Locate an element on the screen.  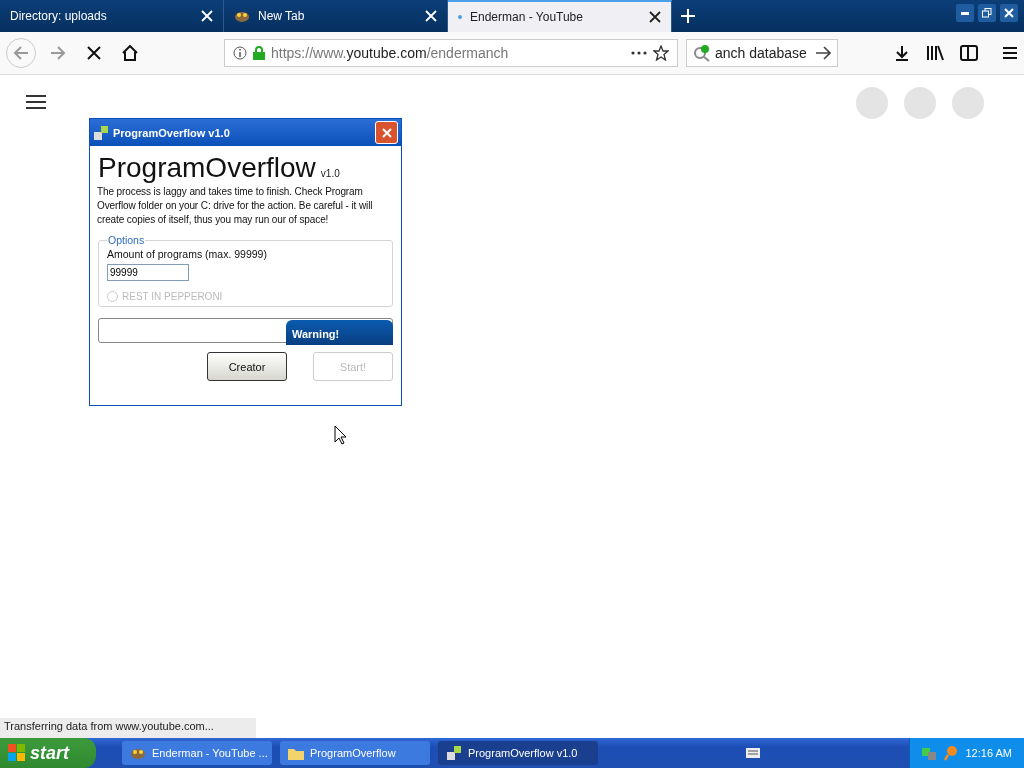
lock-icon is located at coordinates (259, 53).